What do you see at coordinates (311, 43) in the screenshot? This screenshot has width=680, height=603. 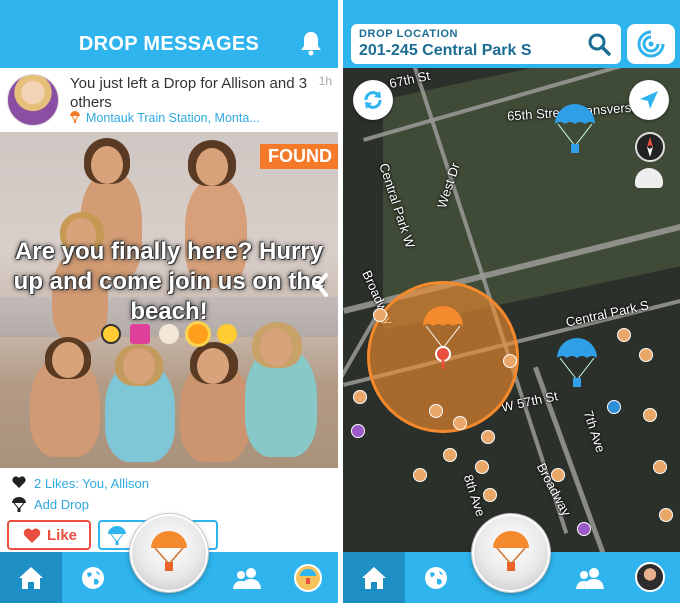 I see `bell-icon` at bounding box center [311, 43].